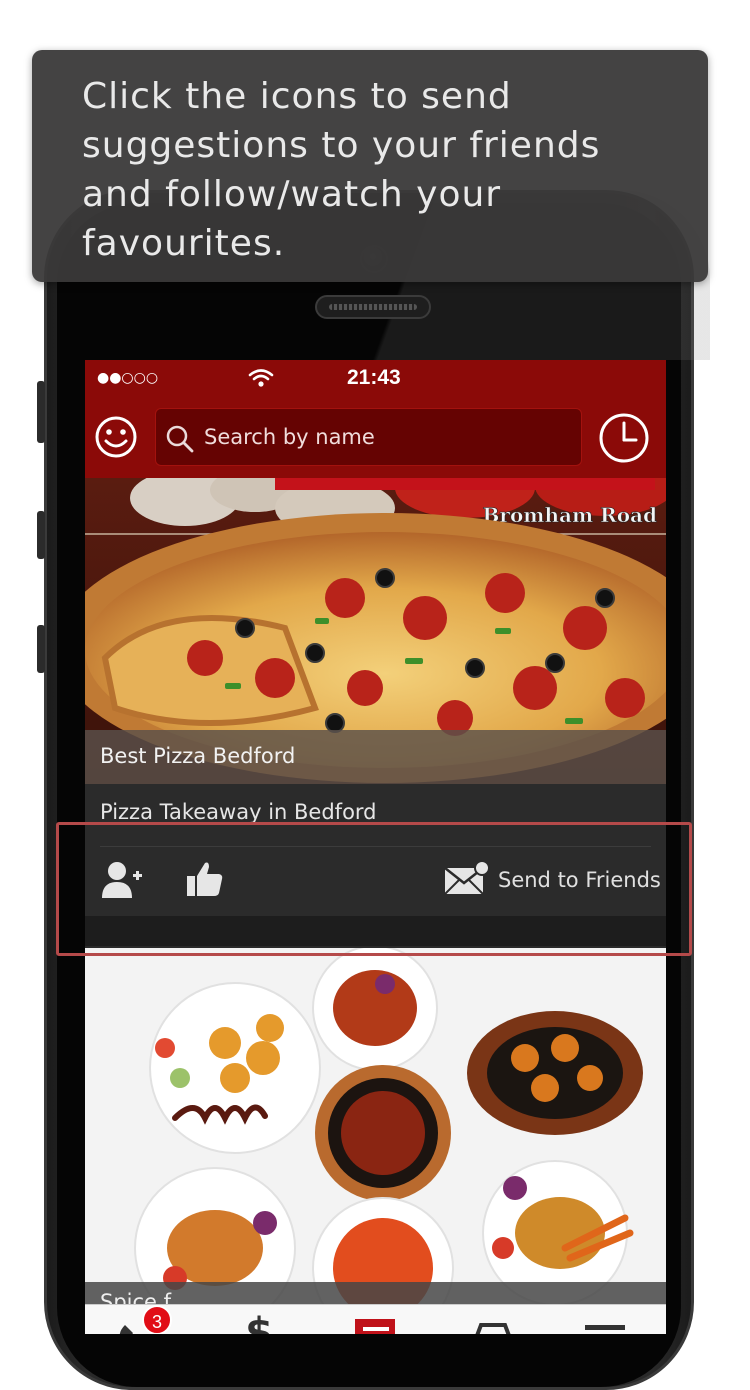 Image resolution: width=750 pixels, height=1390 pixels. I want to click on dollar-tab-icon: $, so click(259, 1322).